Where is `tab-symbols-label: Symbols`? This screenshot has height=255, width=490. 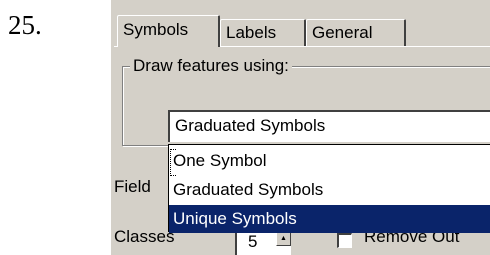
tab-symbols-label: Symbols is located at coordinates (156, 29).